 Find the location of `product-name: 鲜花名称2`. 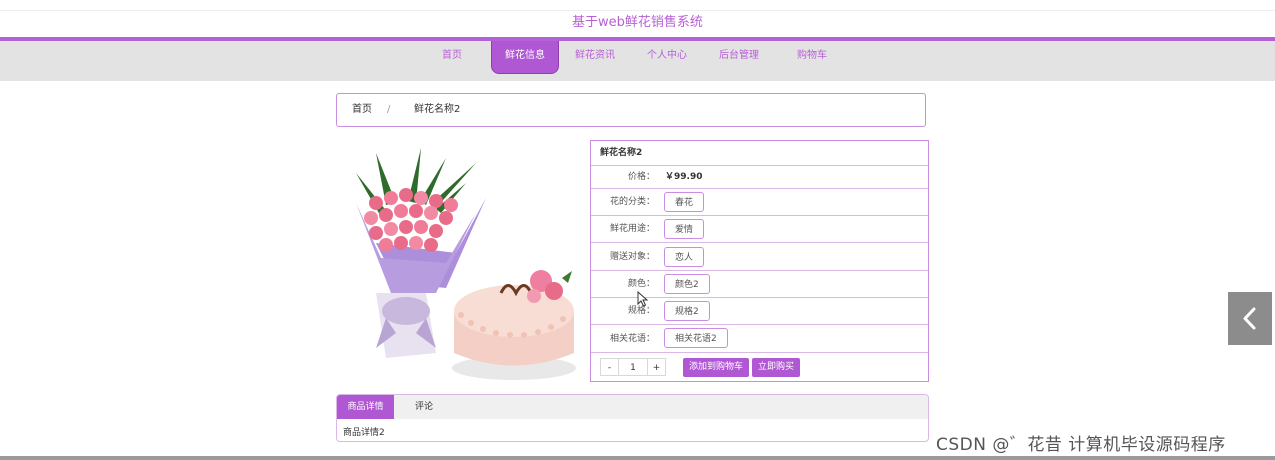

product-name: 鲜花名称2 is located at coordinates (621, 153).